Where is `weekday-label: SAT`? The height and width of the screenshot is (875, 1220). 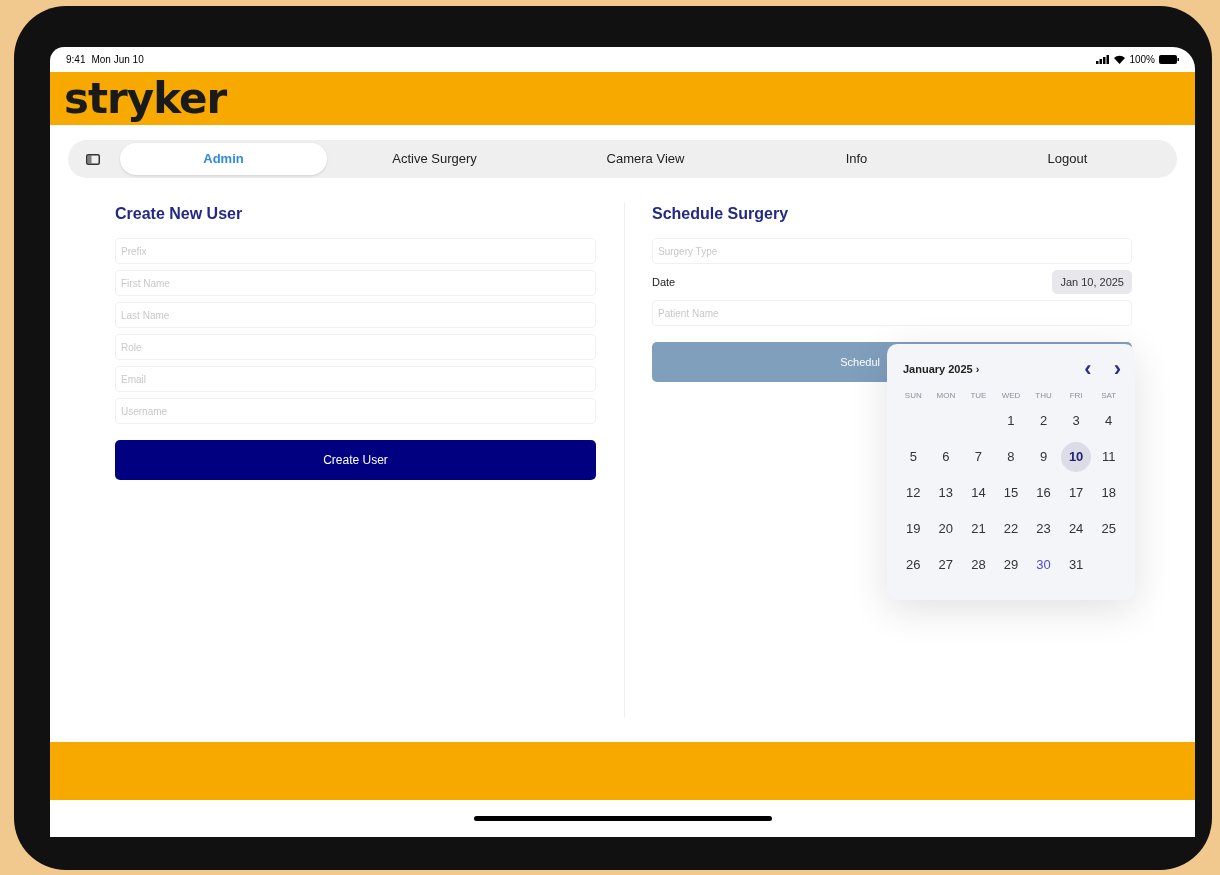
weekday-label: SAT is located at coordinates (1109, 396).